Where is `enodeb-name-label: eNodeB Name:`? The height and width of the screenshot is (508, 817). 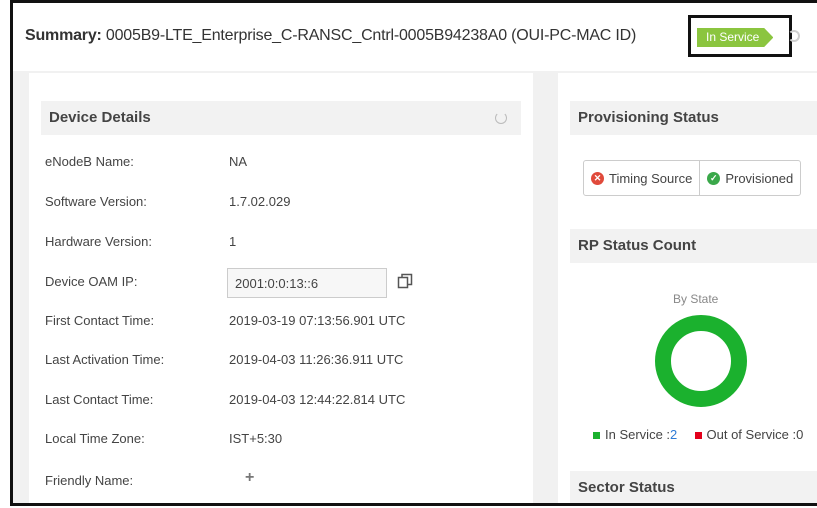
enodeb-name-label: eNodeB Name: is located at coordinates (89, 161).